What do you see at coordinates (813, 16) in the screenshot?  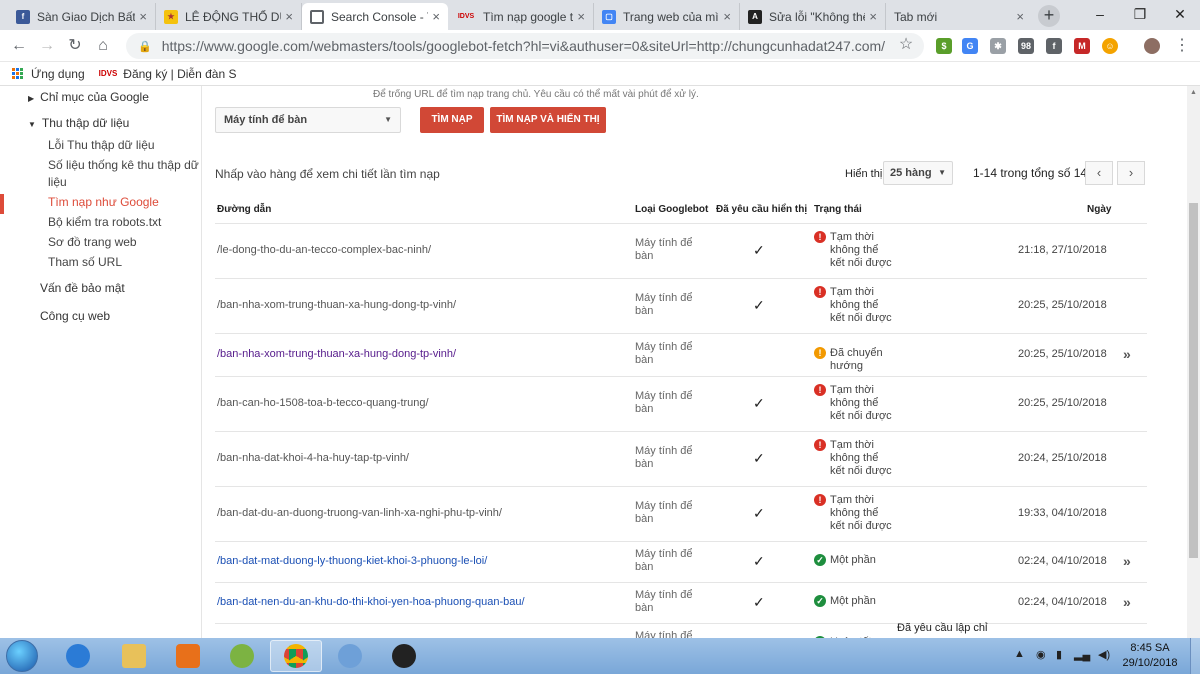 I see `tab-sua-loi: A Sửa lỗi "Không thể ×` at bounding box center [813, 16].